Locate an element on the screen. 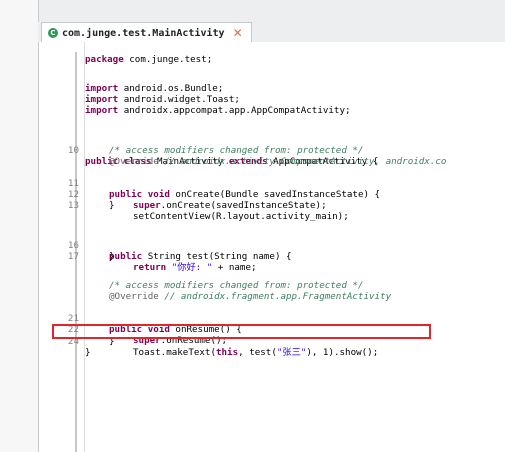 The height and width of the screenshot is (452, 505). code-line: 16 public String test(String name) { is located at coordinates (165, 245).